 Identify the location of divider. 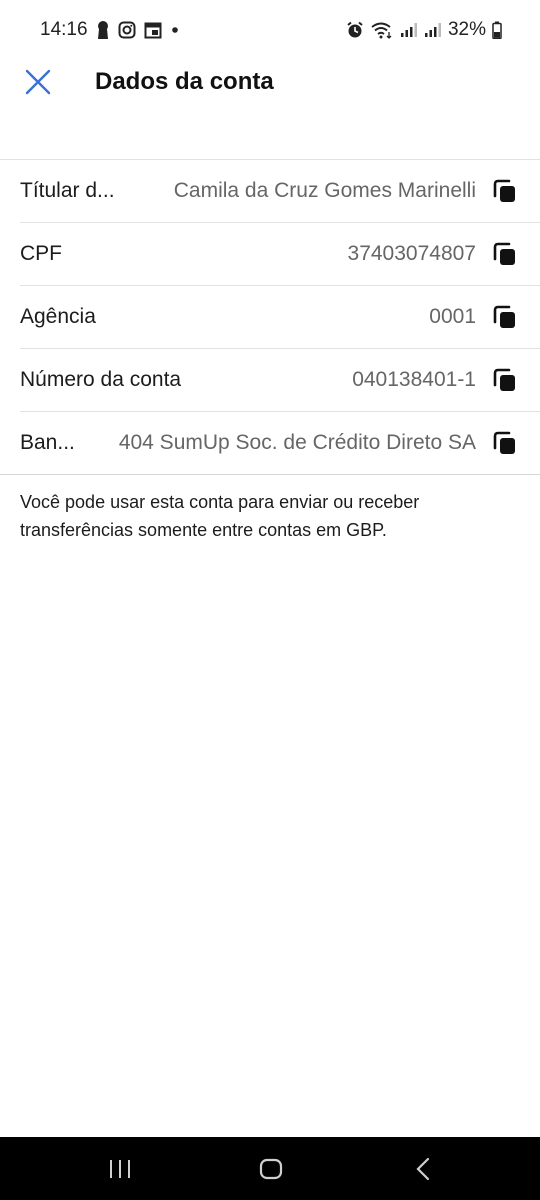
(270, 474).